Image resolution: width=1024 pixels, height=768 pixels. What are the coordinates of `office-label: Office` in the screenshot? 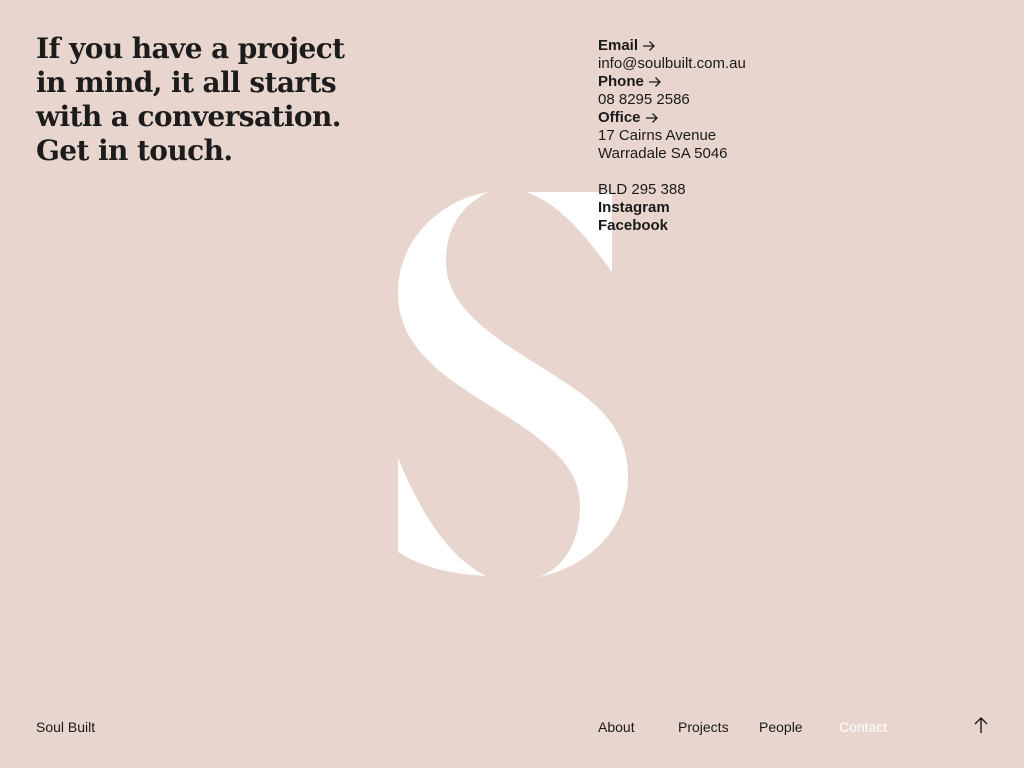 It's located at (619, 117).